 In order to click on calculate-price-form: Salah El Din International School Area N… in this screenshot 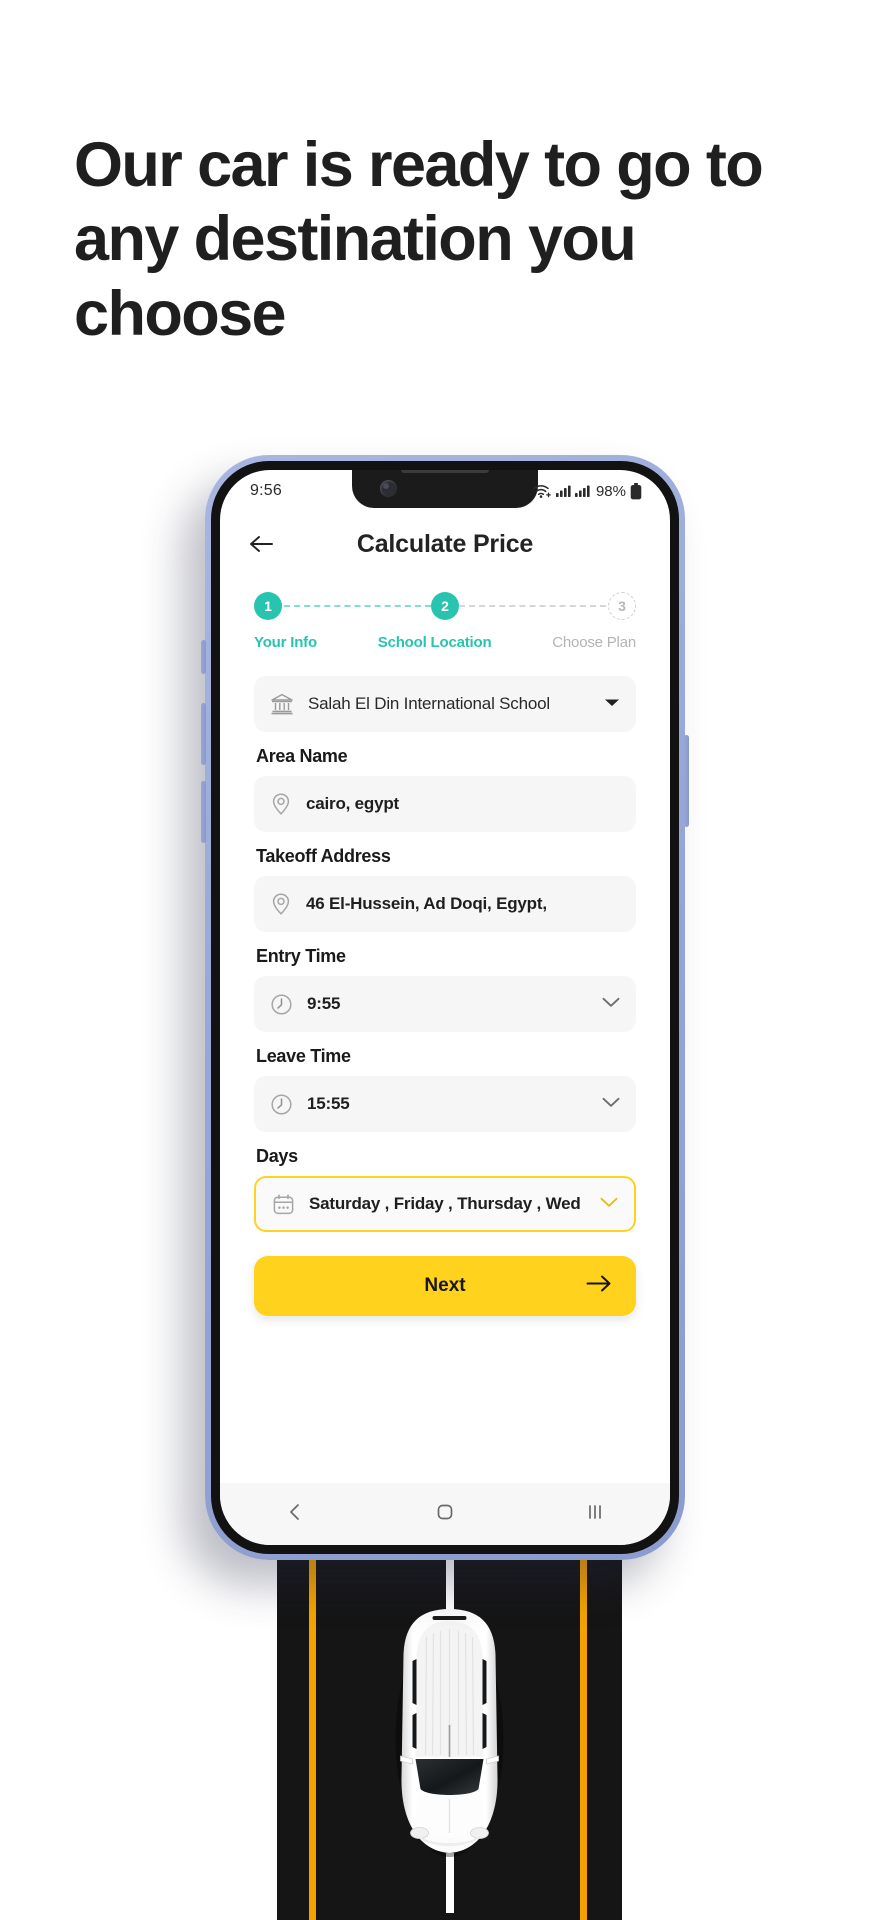, I will do `click(445, 950)`.